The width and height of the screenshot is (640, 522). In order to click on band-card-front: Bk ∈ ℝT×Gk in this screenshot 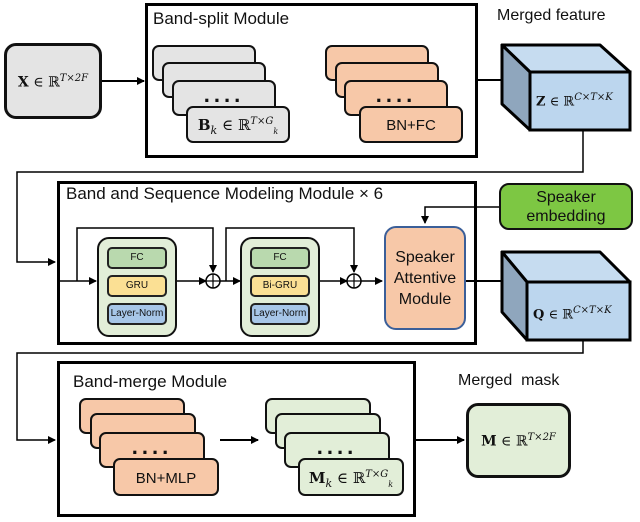, I will do `click(238, 124)`.